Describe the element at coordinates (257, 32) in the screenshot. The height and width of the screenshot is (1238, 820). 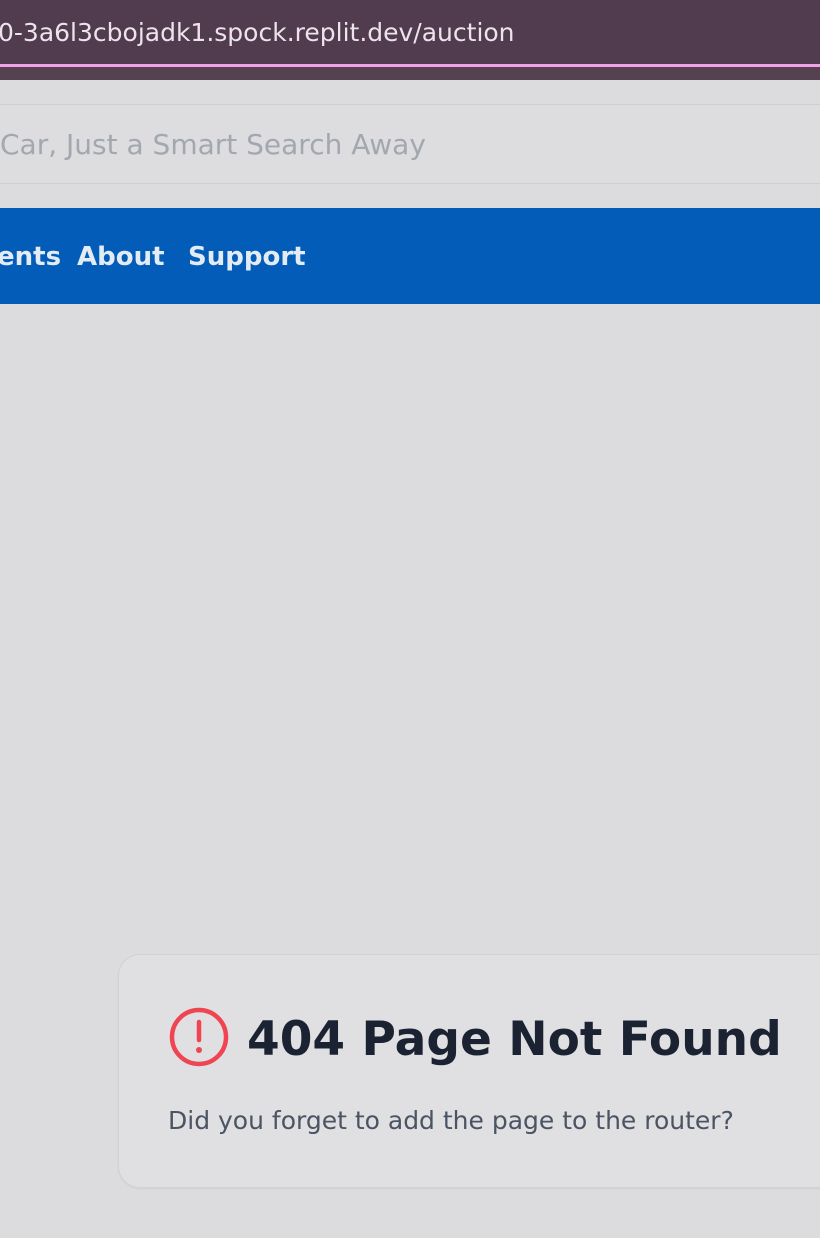
I see `url-text: 0-3a6l3cbojadk1.spock.replit.dev/auction` at that location.